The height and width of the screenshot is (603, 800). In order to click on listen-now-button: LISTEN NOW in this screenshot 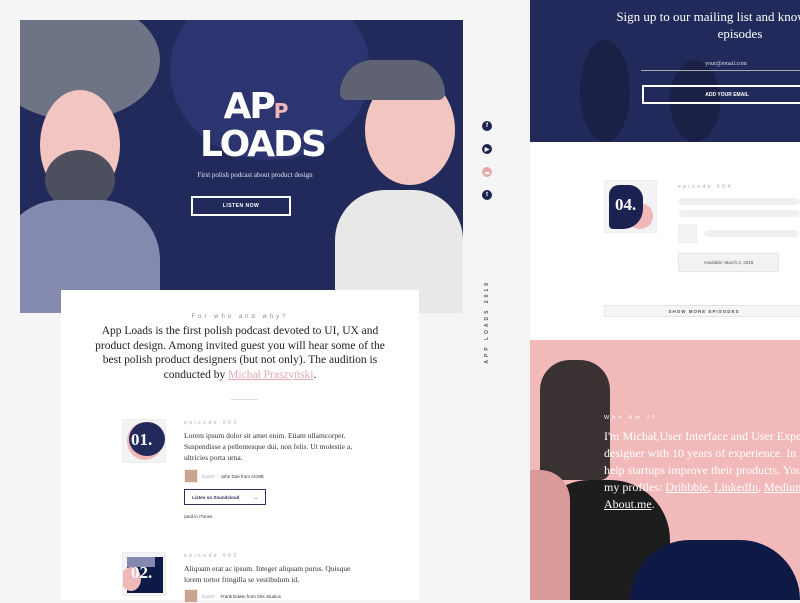, I will do `click(241, 206)`.